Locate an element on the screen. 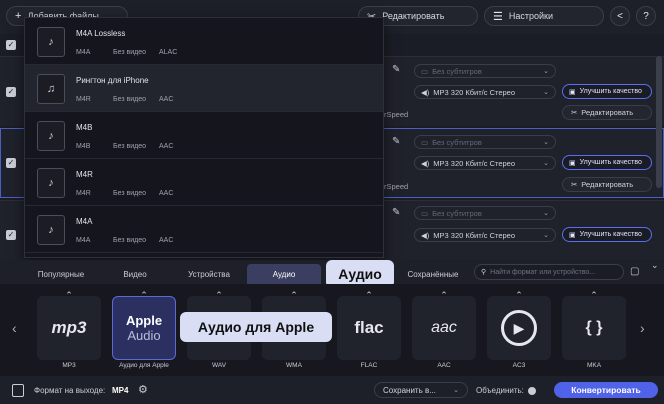 The width and height of the screenshot is (664, 404). list-scrollbar is located at coordinates (659, 122).